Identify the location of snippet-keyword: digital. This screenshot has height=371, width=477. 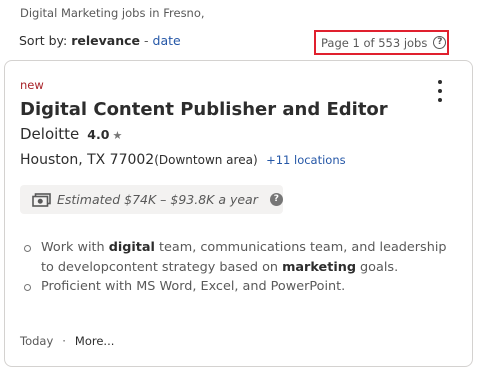
(131, 247).